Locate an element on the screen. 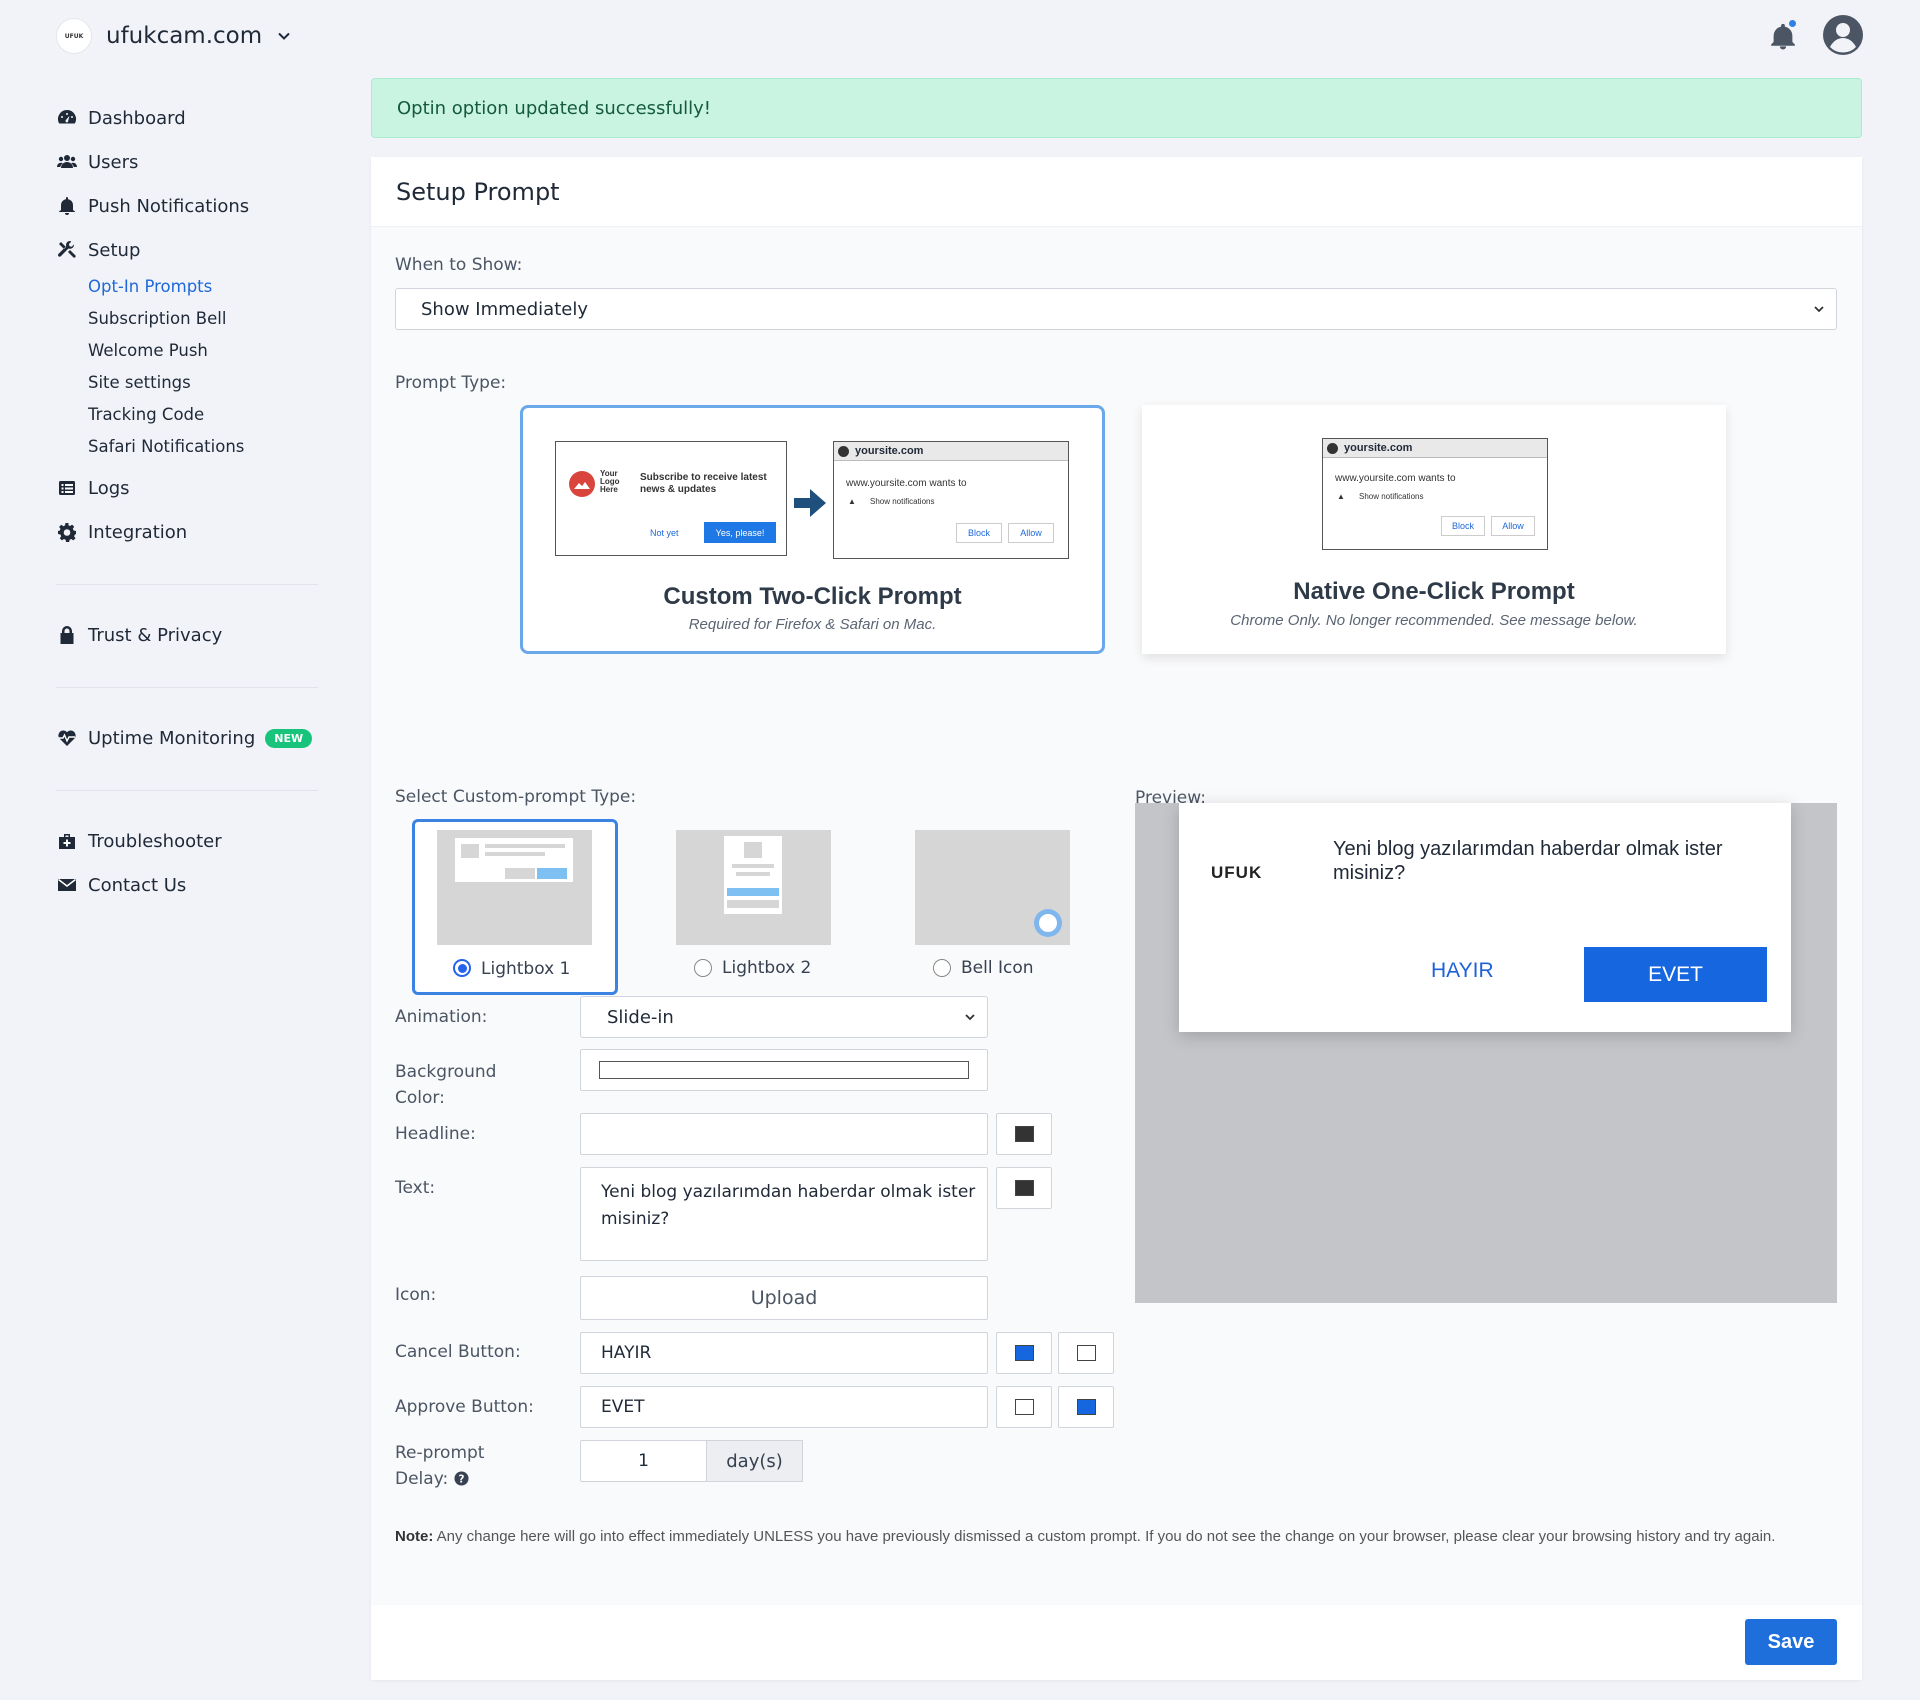 The height and width of the screenshot is (1700, 1920). reprompt-delay-text: Re-prompt Delay: is located at coordinates (440, 1466).